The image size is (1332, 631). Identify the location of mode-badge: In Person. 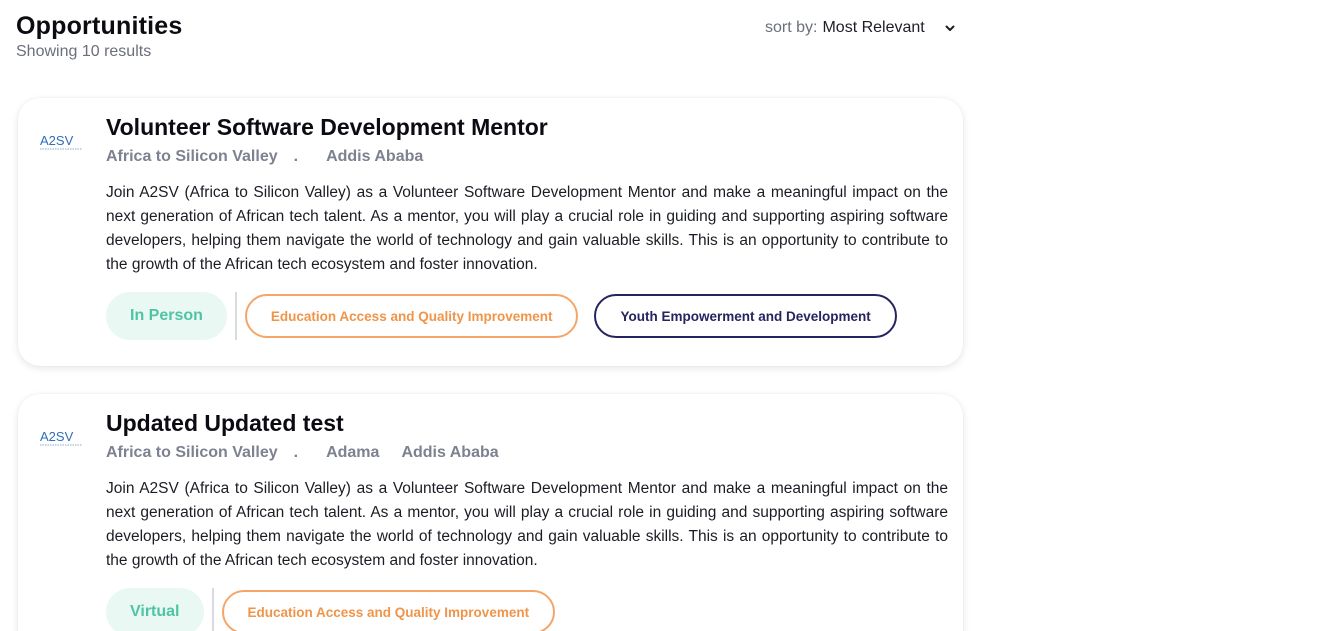
(166, 316).